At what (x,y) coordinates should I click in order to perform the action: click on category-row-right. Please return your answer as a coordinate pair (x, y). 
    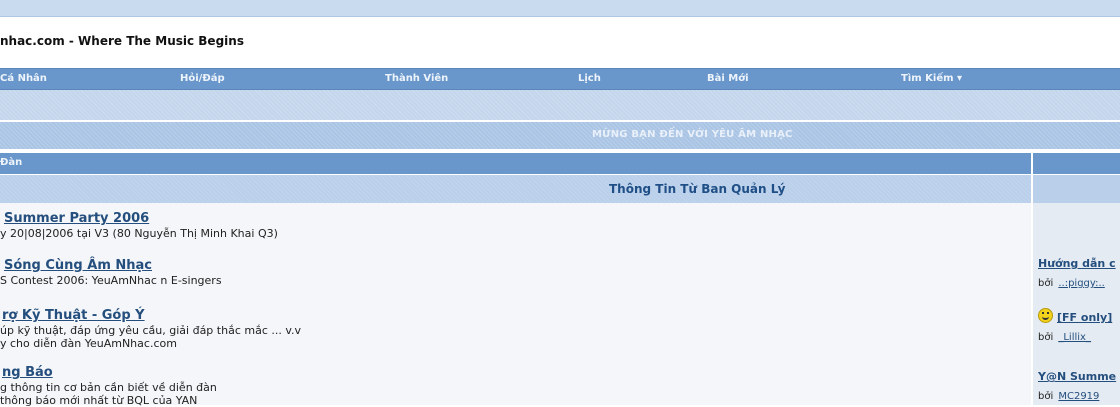
    Looking at the image, I should click on (1076, 189).